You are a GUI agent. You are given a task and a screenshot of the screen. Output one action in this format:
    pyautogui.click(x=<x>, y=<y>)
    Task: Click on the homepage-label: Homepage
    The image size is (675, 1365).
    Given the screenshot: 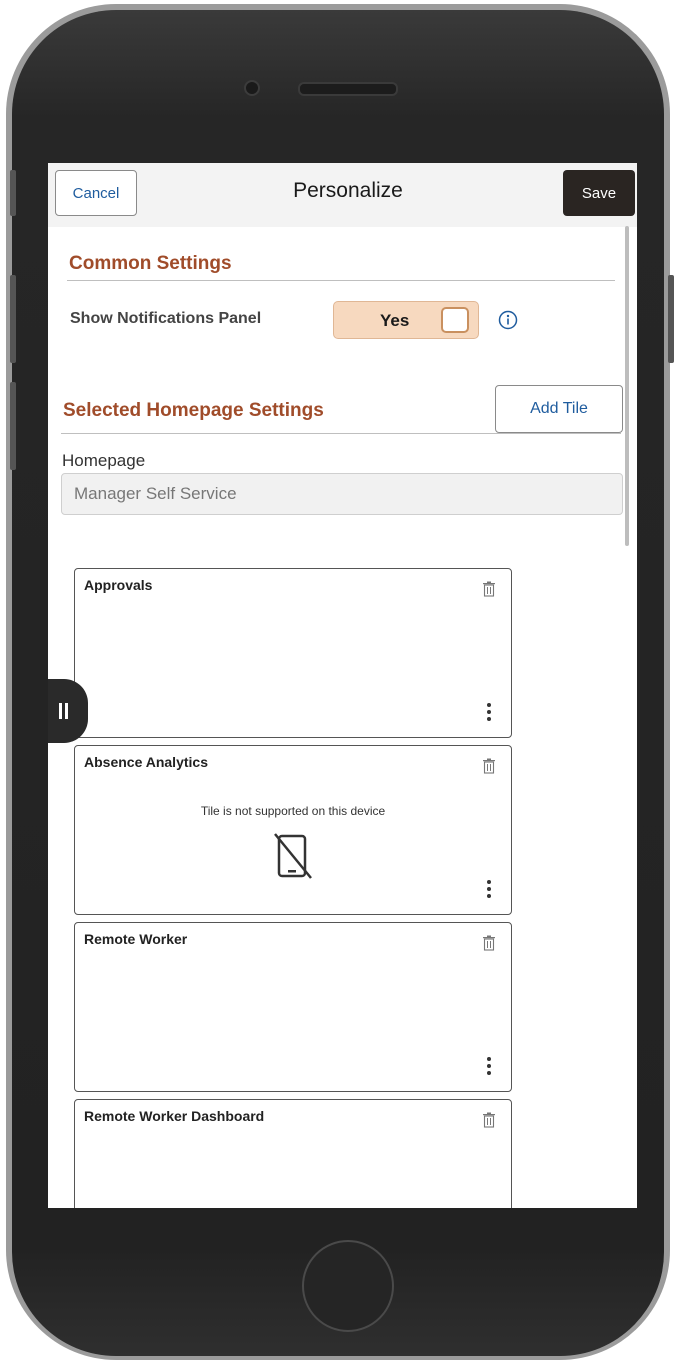 What is the action you would take?
    pyautogui.click(x=104, y=460)
    